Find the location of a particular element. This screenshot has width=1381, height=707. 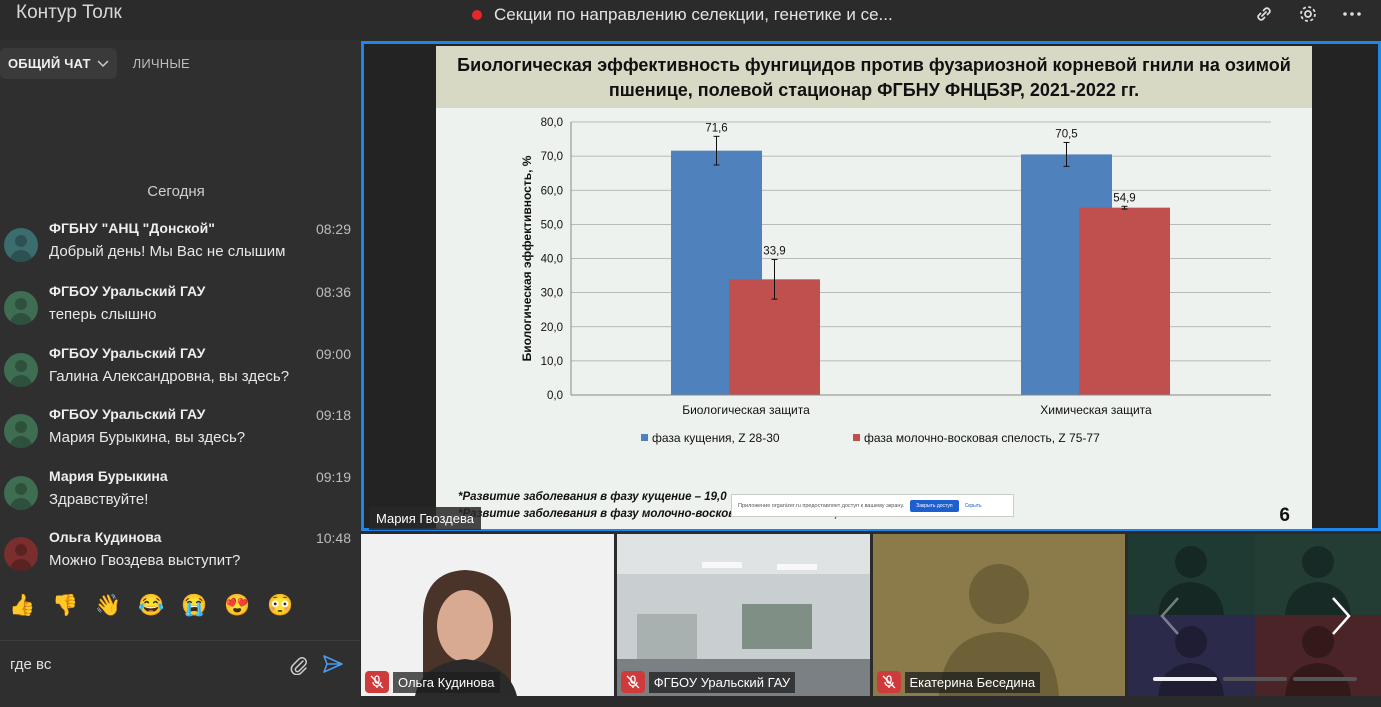

message-text: Добрый день! Мы Вас не слышим is located at coordinates (167, 251).